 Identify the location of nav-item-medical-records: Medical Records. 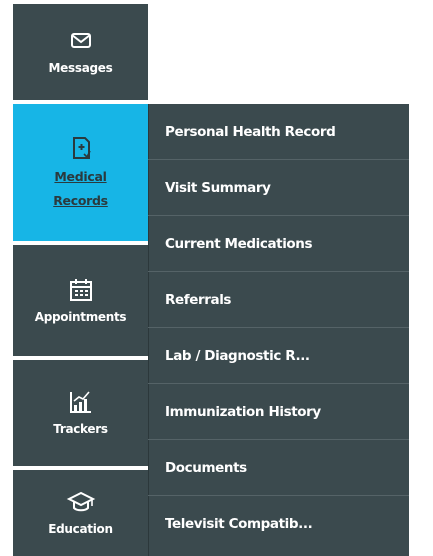
(80, 172).